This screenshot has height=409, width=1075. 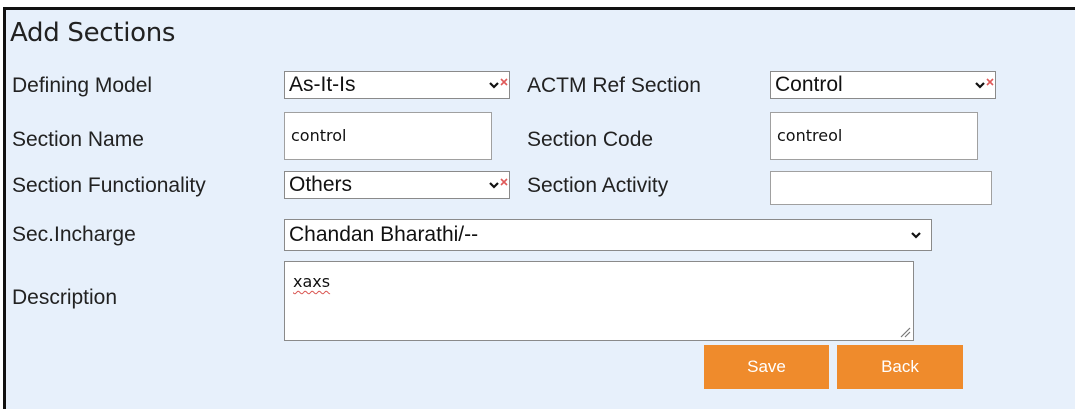 I want to click on section-code-label: Section Code, so click(x=590, y=139).